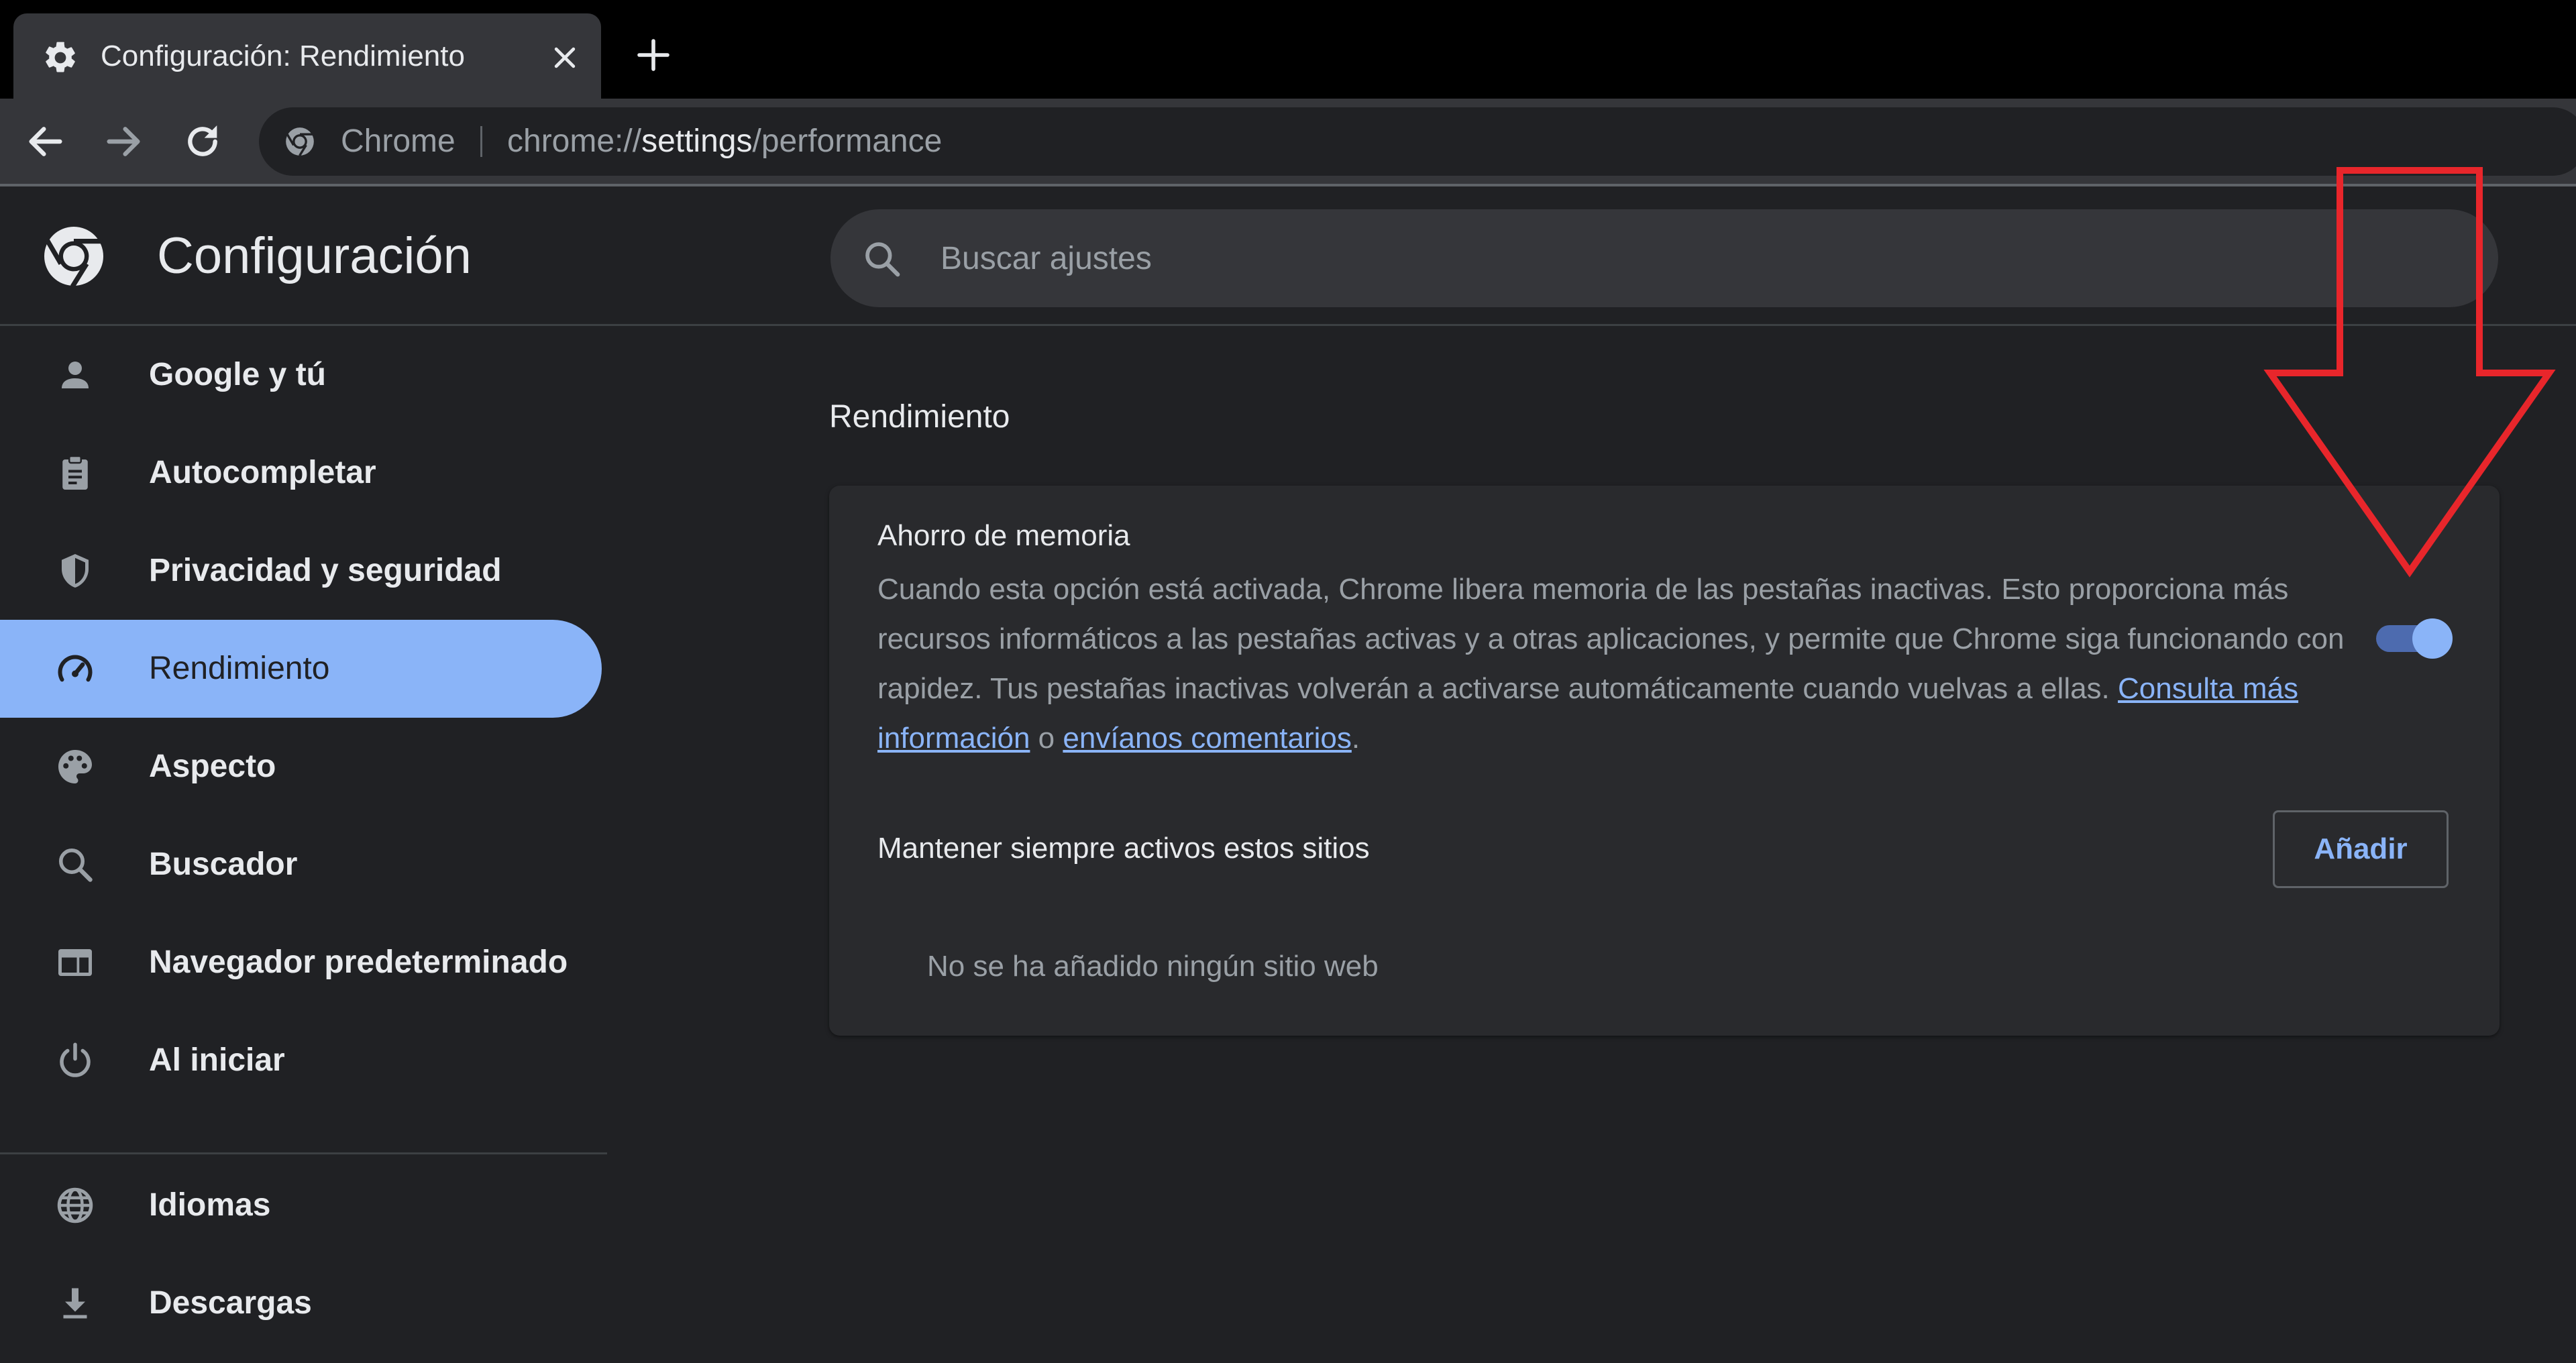  Describe the element at coordinates (481, 141) in the screenshot. I see `omnibox-separator` at that location.